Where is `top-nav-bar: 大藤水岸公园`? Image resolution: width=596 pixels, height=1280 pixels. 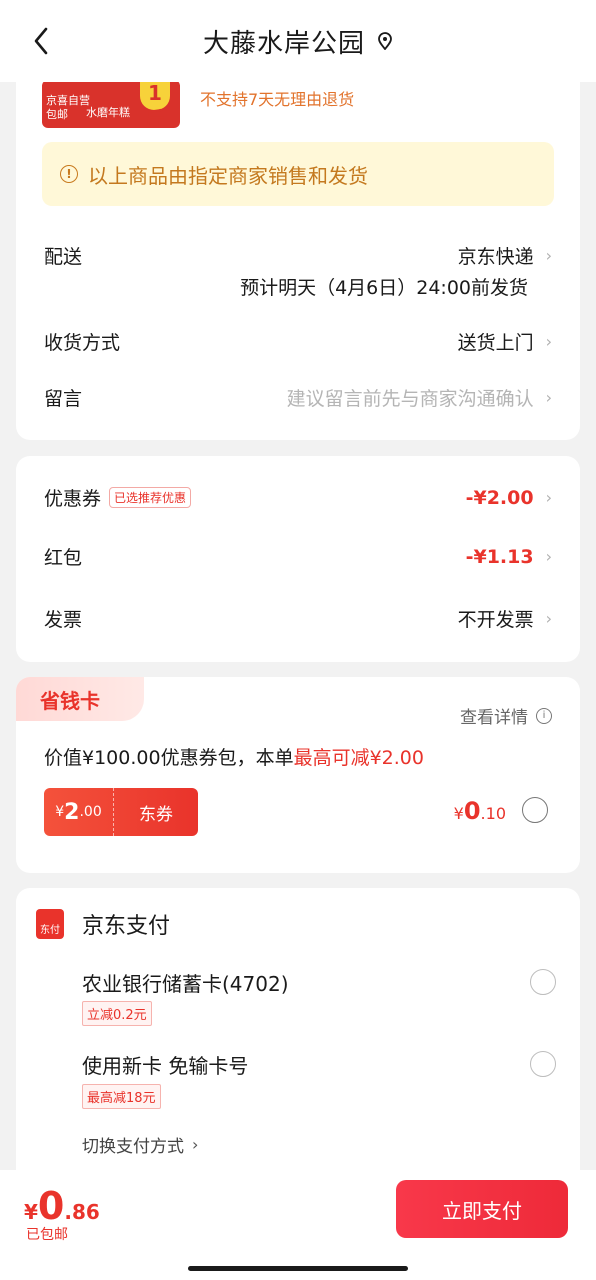
top-nav-bar: 大藤水岸公园 is located at coordinates (298, 41).